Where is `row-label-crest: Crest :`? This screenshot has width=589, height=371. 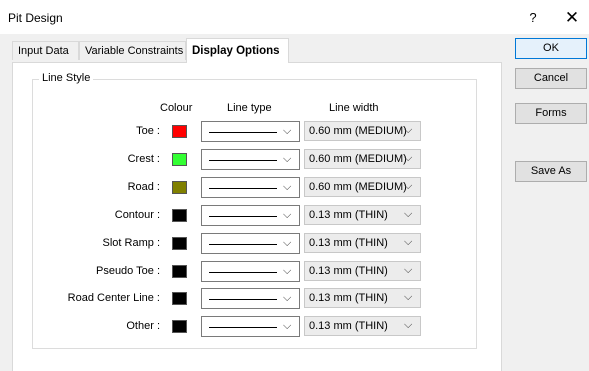 row-label-crest: Crest : is located at coordinates (143, 159).